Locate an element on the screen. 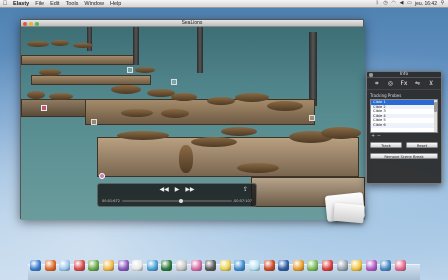  menu-app-name: Elasty is located at coordinates (21, 4).